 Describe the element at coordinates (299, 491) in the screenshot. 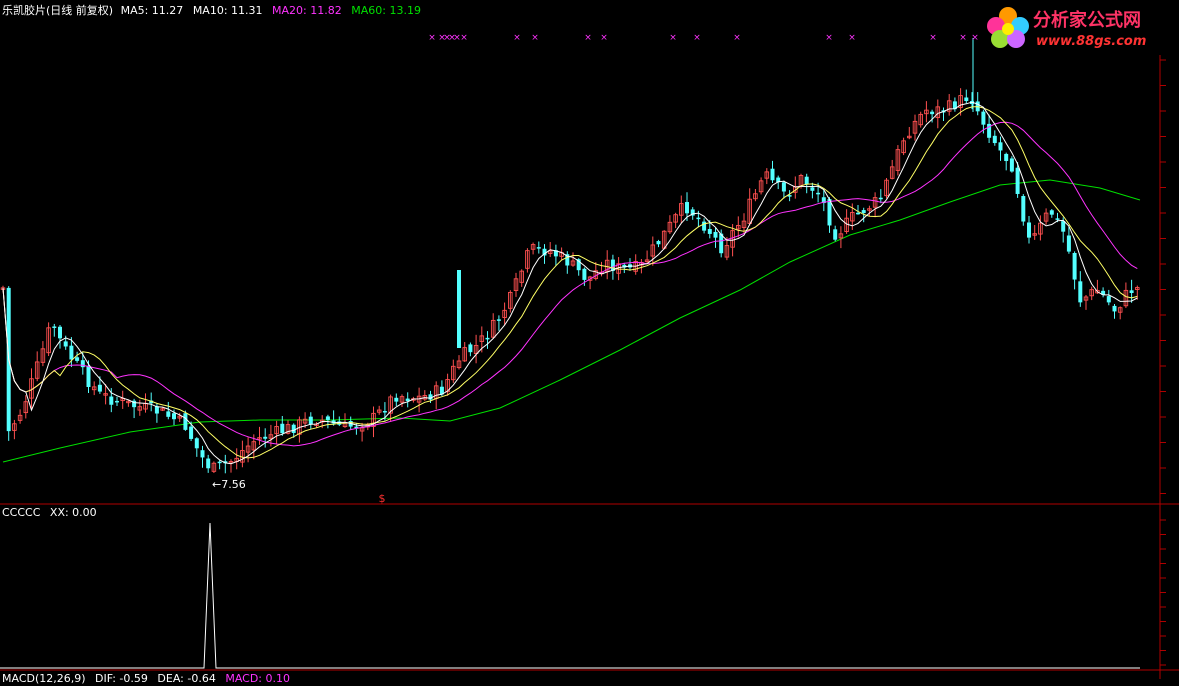

I see `annotations: ←7.56 $` at that location.